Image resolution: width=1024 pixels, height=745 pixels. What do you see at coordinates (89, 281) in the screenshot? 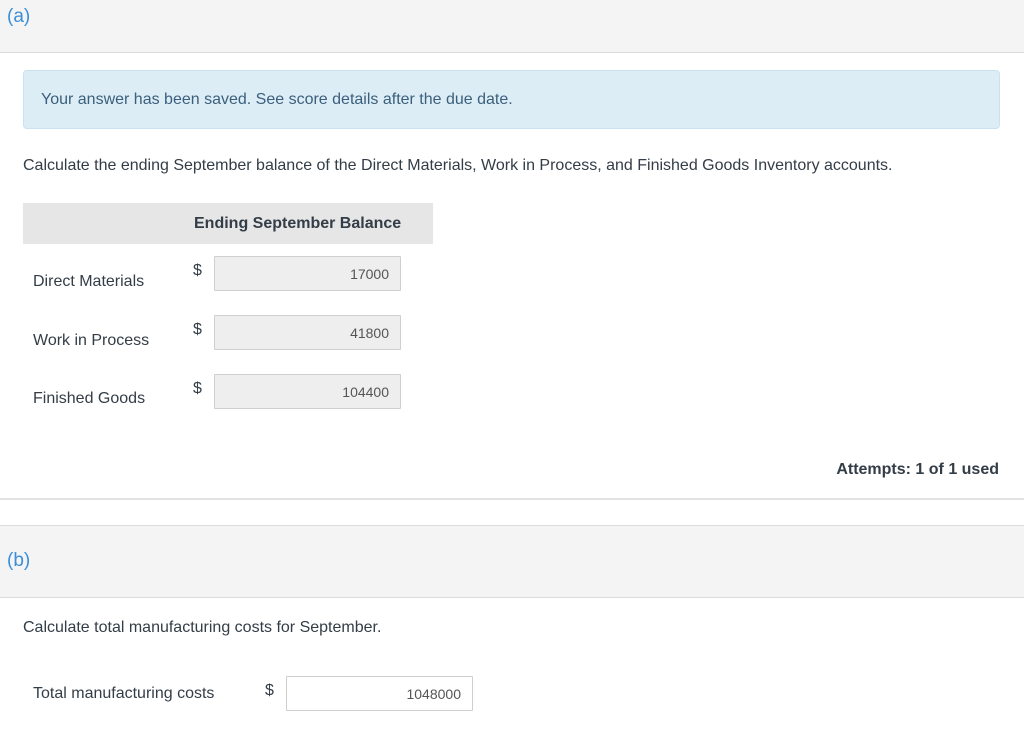
I see `direct-materials-label: Direct Materials` at bounding box center [89, 281].